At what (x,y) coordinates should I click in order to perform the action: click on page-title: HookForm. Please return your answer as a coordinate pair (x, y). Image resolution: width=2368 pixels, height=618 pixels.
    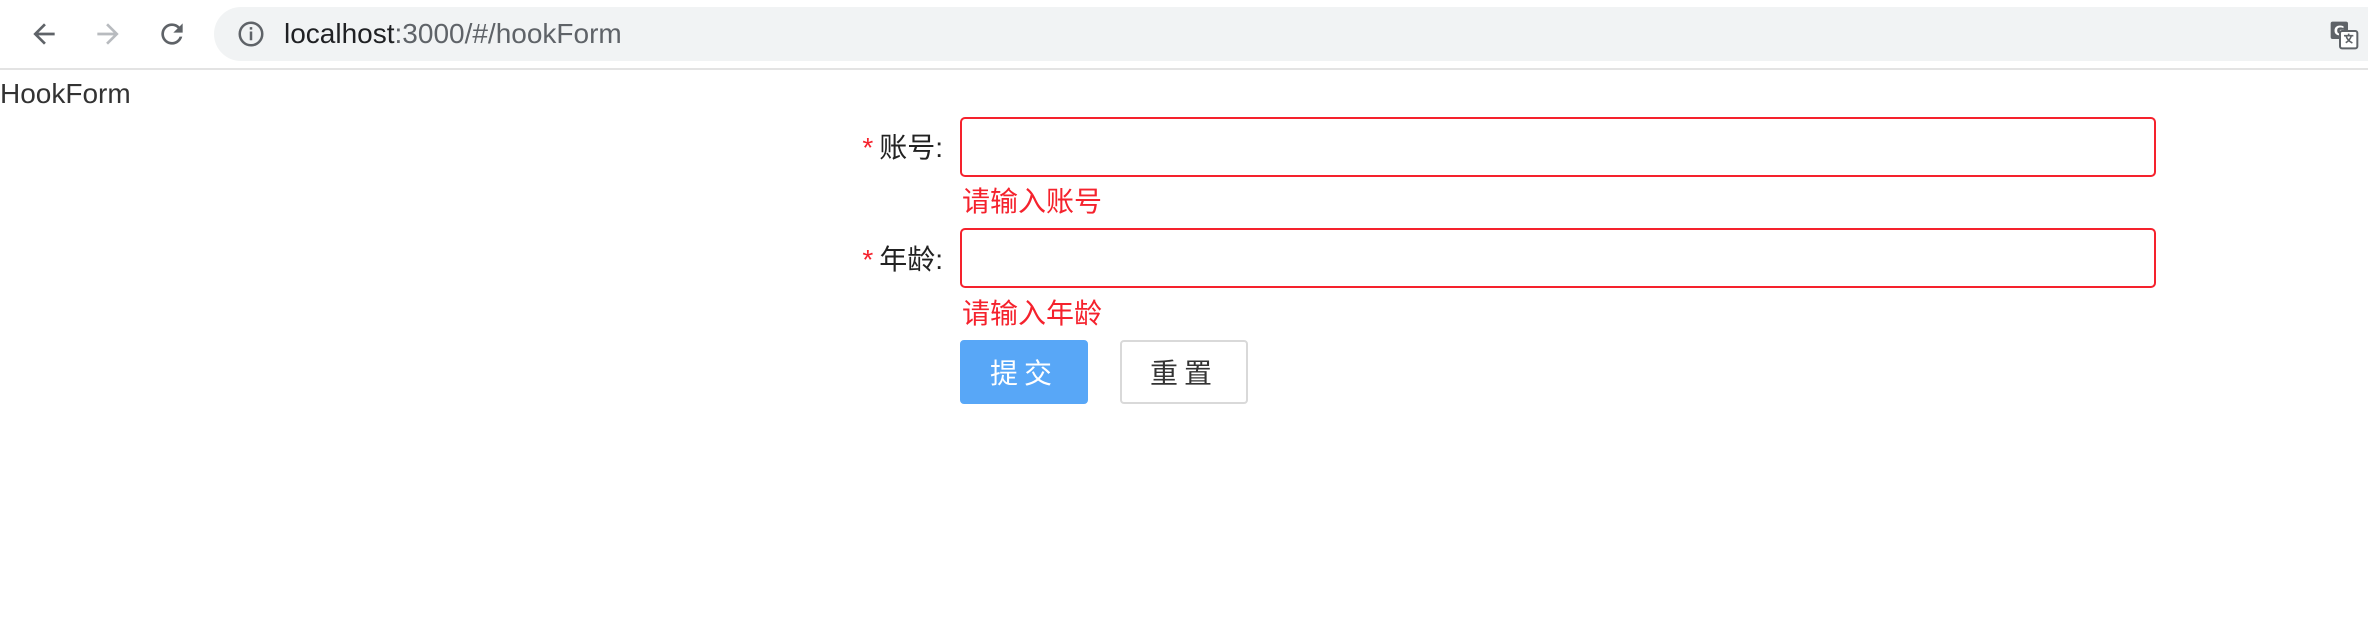
    Looking at the image, I should click on (65, 93).